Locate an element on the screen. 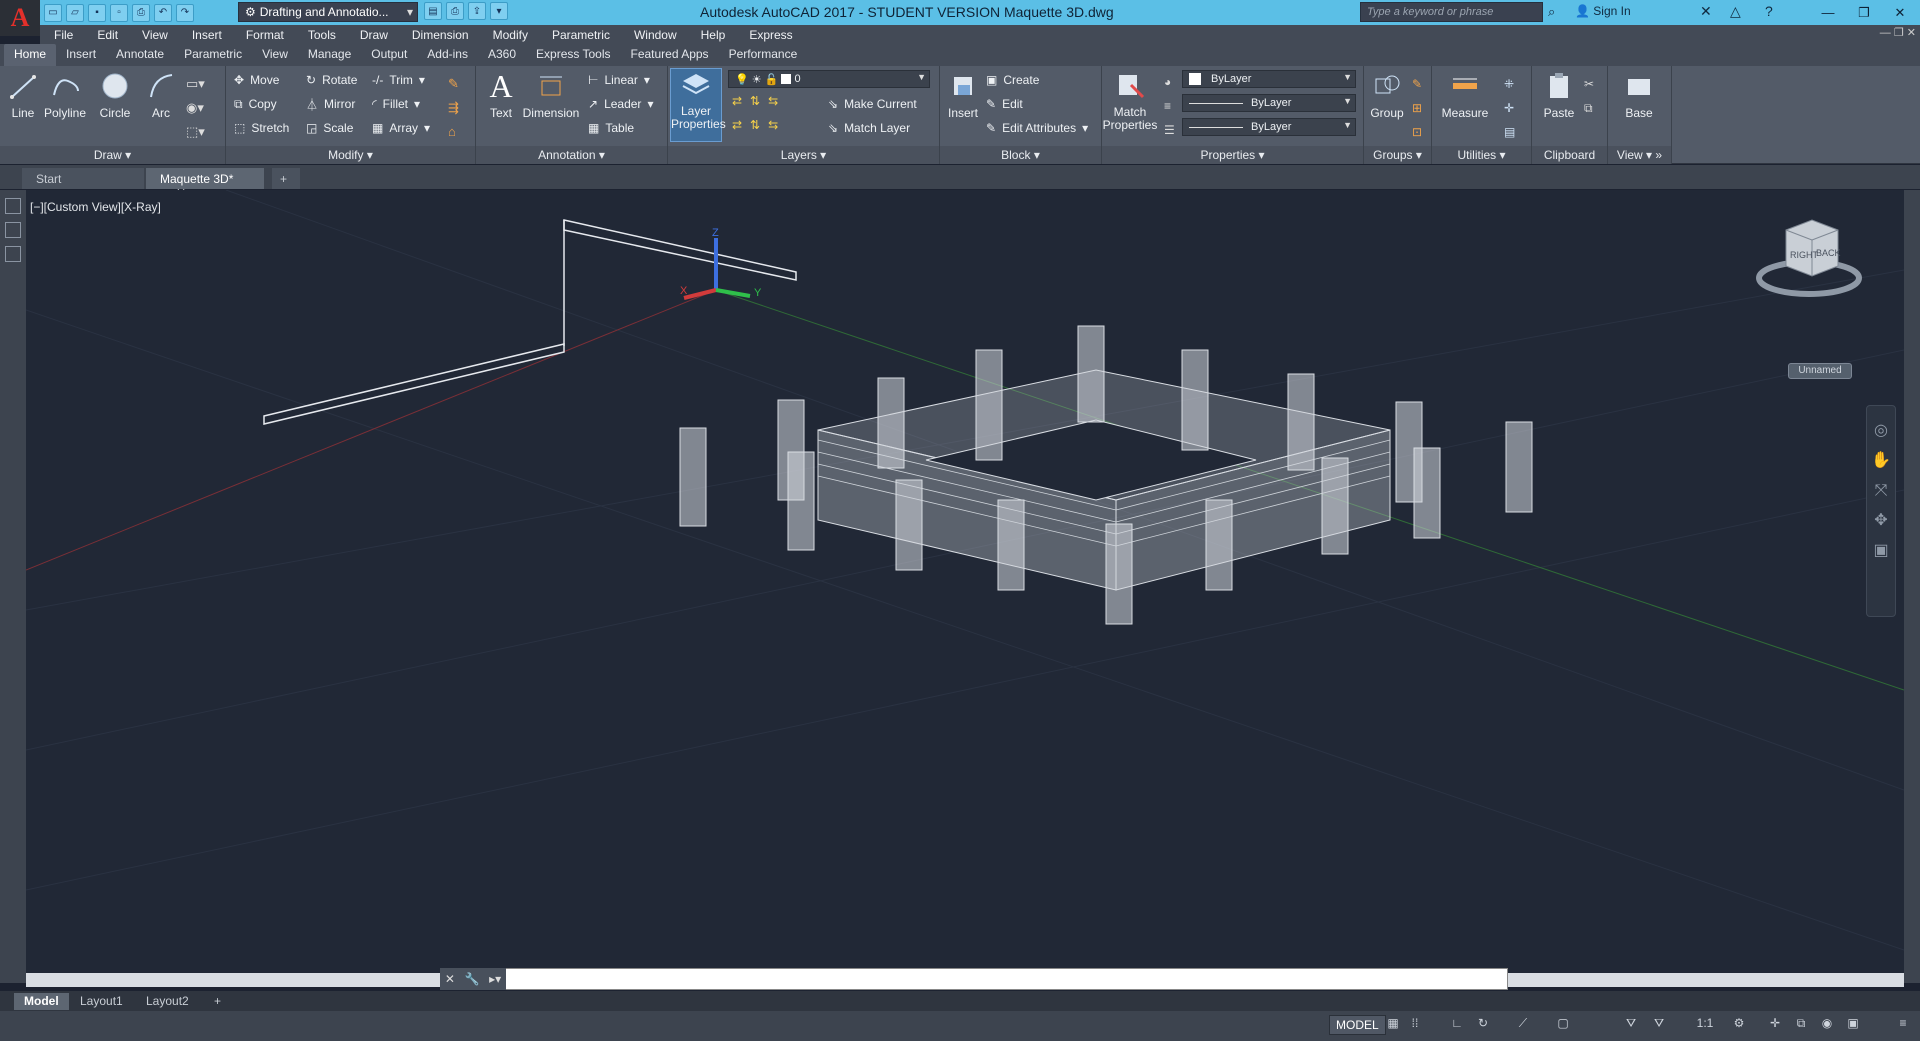 This screenshot has width=1920, height=1041. publish-icon: ▤ is located at coordinates (433, 11).